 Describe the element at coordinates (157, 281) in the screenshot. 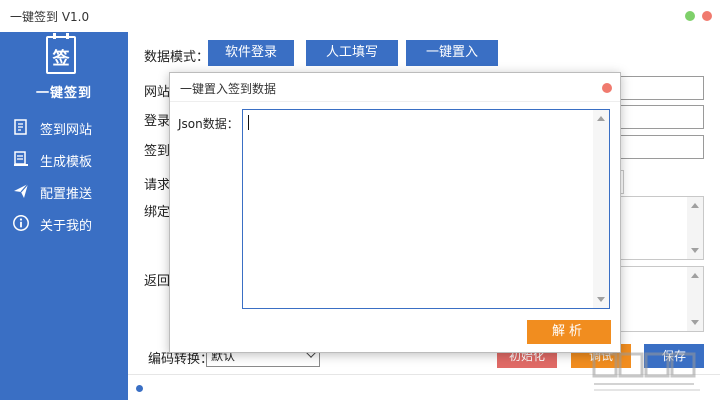

I see `row-label-return: 返回` at that location.